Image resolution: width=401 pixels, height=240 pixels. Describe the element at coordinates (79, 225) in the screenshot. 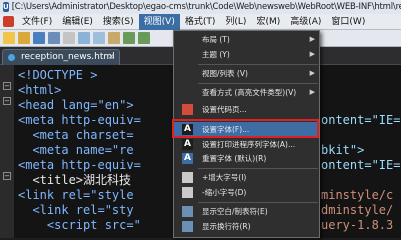

I see `code-line: <script src="` at that location.